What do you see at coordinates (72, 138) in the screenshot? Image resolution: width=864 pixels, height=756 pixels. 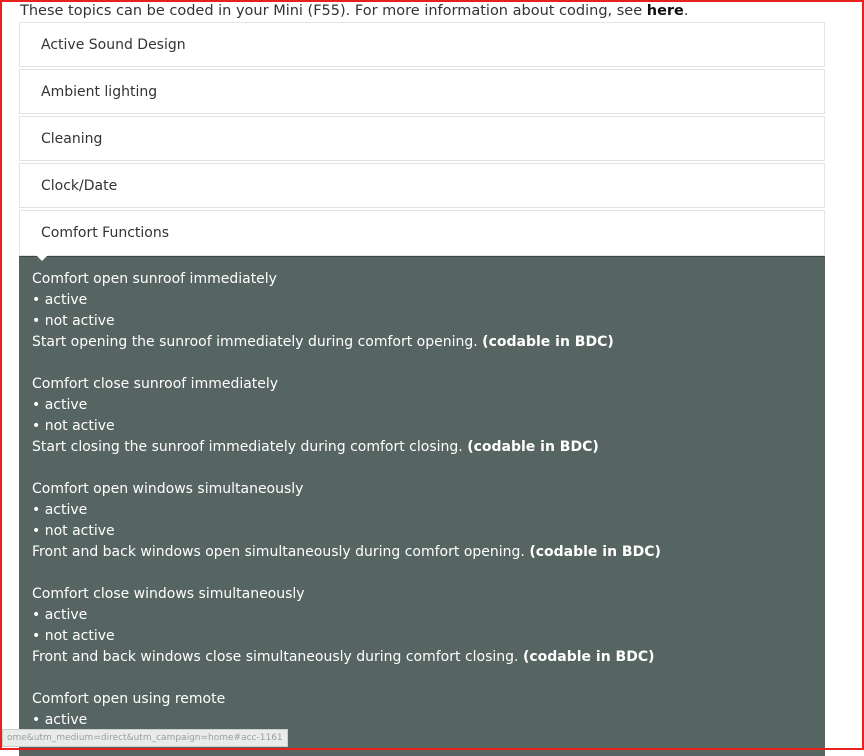 I see `accordion-item-label: Cleaning` at bounding box center [72, 138].